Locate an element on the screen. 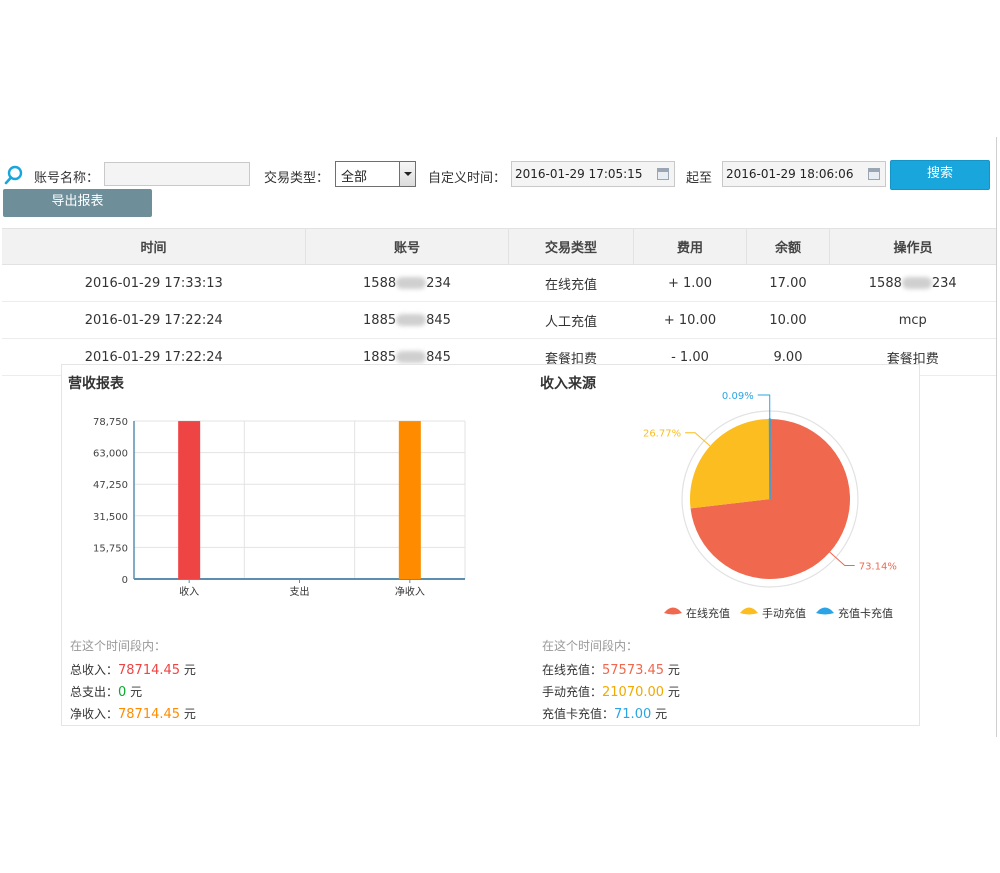 This screenshot has width=1000, height=873. cell-fee: + 10.00 is located at coordinates (690, 320).